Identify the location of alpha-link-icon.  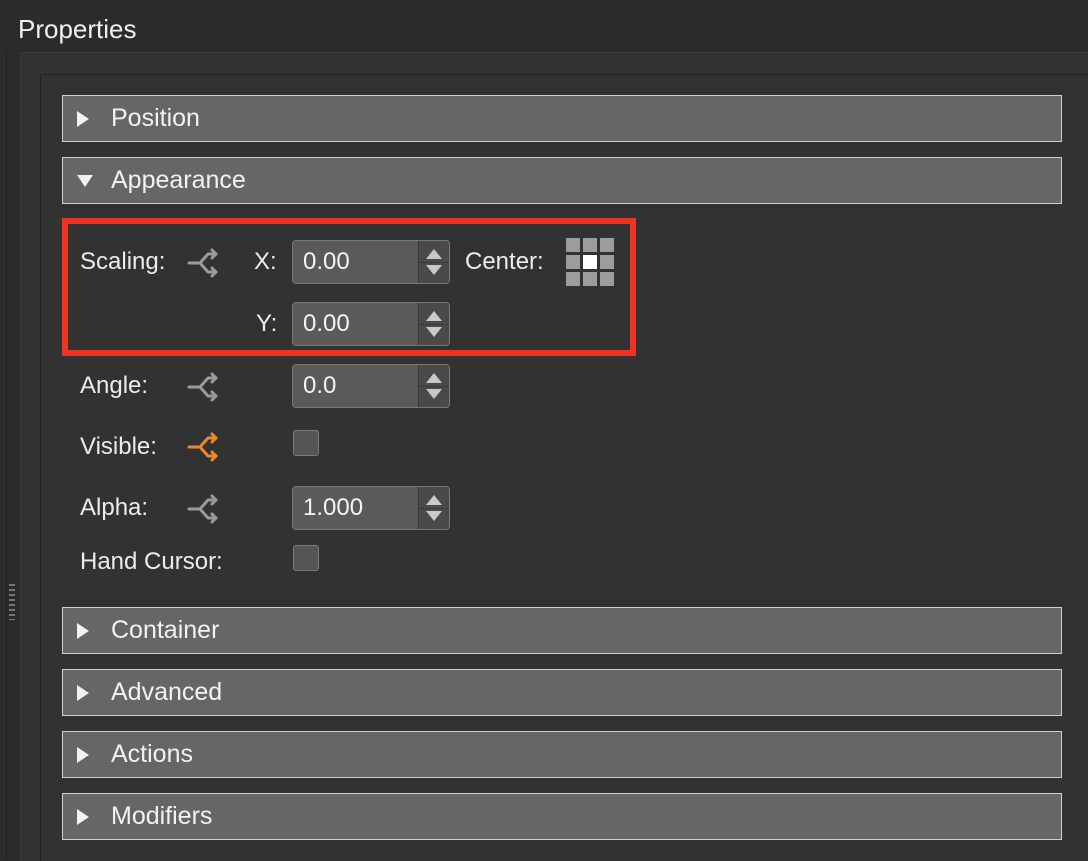
(204, 509).